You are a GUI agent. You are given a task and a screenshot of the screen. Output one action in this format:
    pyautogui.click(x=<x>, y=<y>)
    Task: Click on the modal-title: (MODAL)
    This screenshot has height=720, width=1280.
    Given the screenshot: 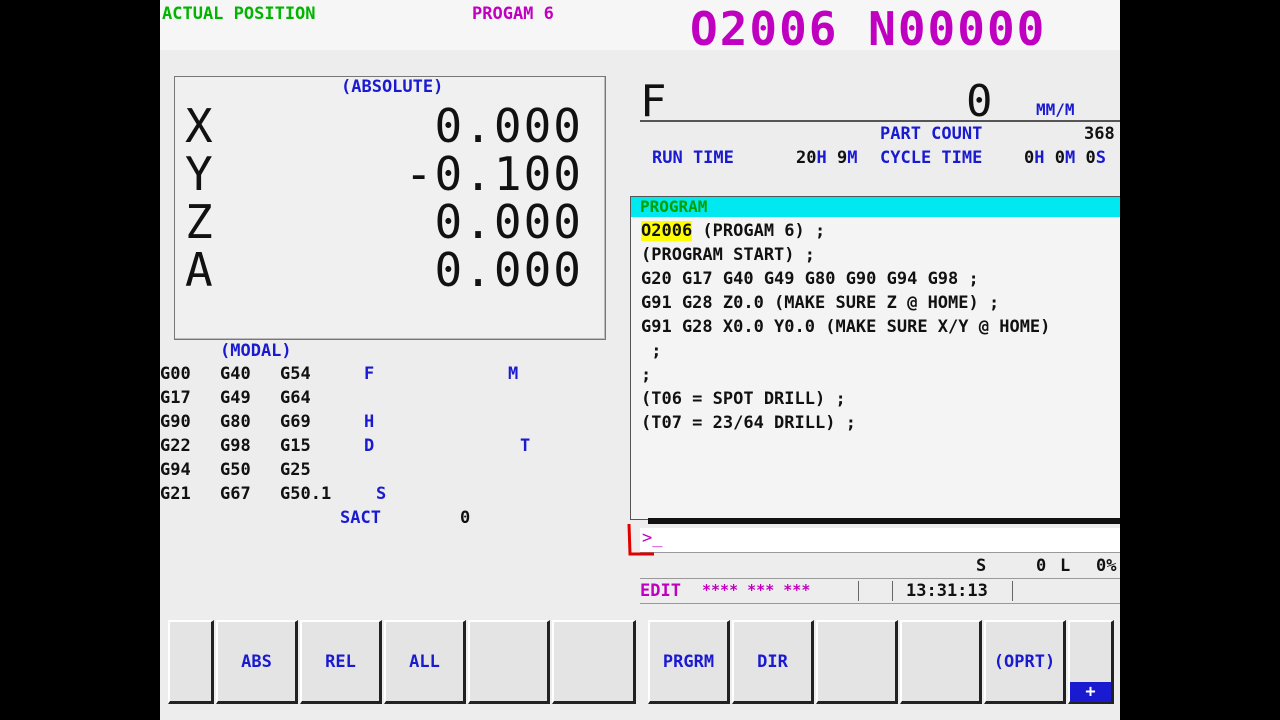 What is the action you would take?
    pyautogui.click(x=256, y=351)
    